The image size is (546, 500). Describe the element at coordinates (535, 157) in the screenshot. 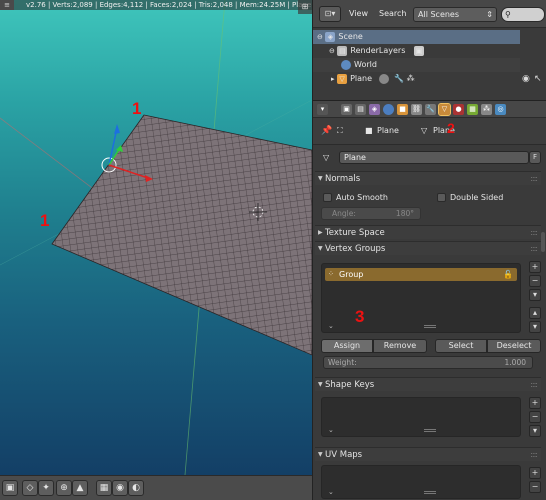

I see `fake-user-button: F` at that location.